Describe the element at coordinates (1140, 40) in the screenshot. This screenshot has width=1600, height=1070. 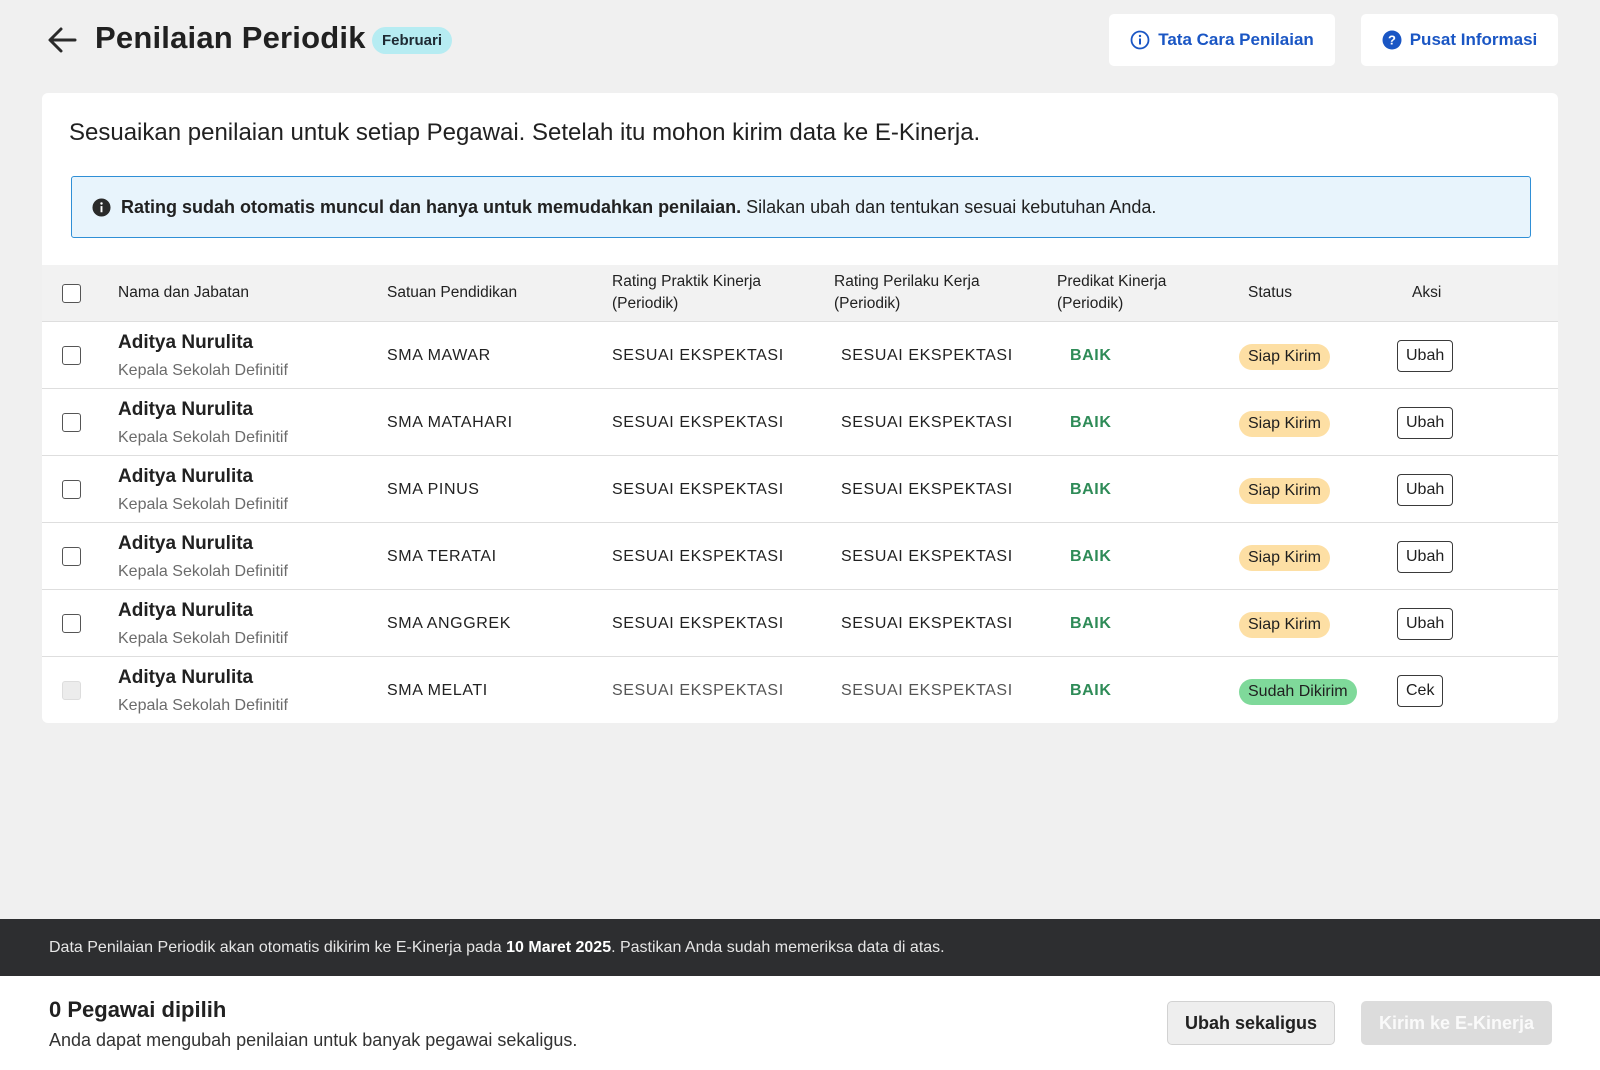
I see `info-circle-icon` at that location.